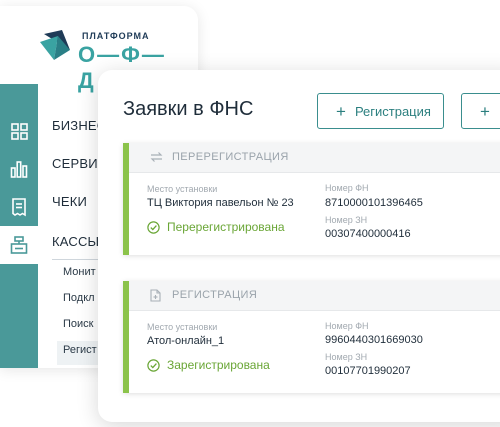  I want to click on fn-value: 8710000101396465, so click(374, 203).